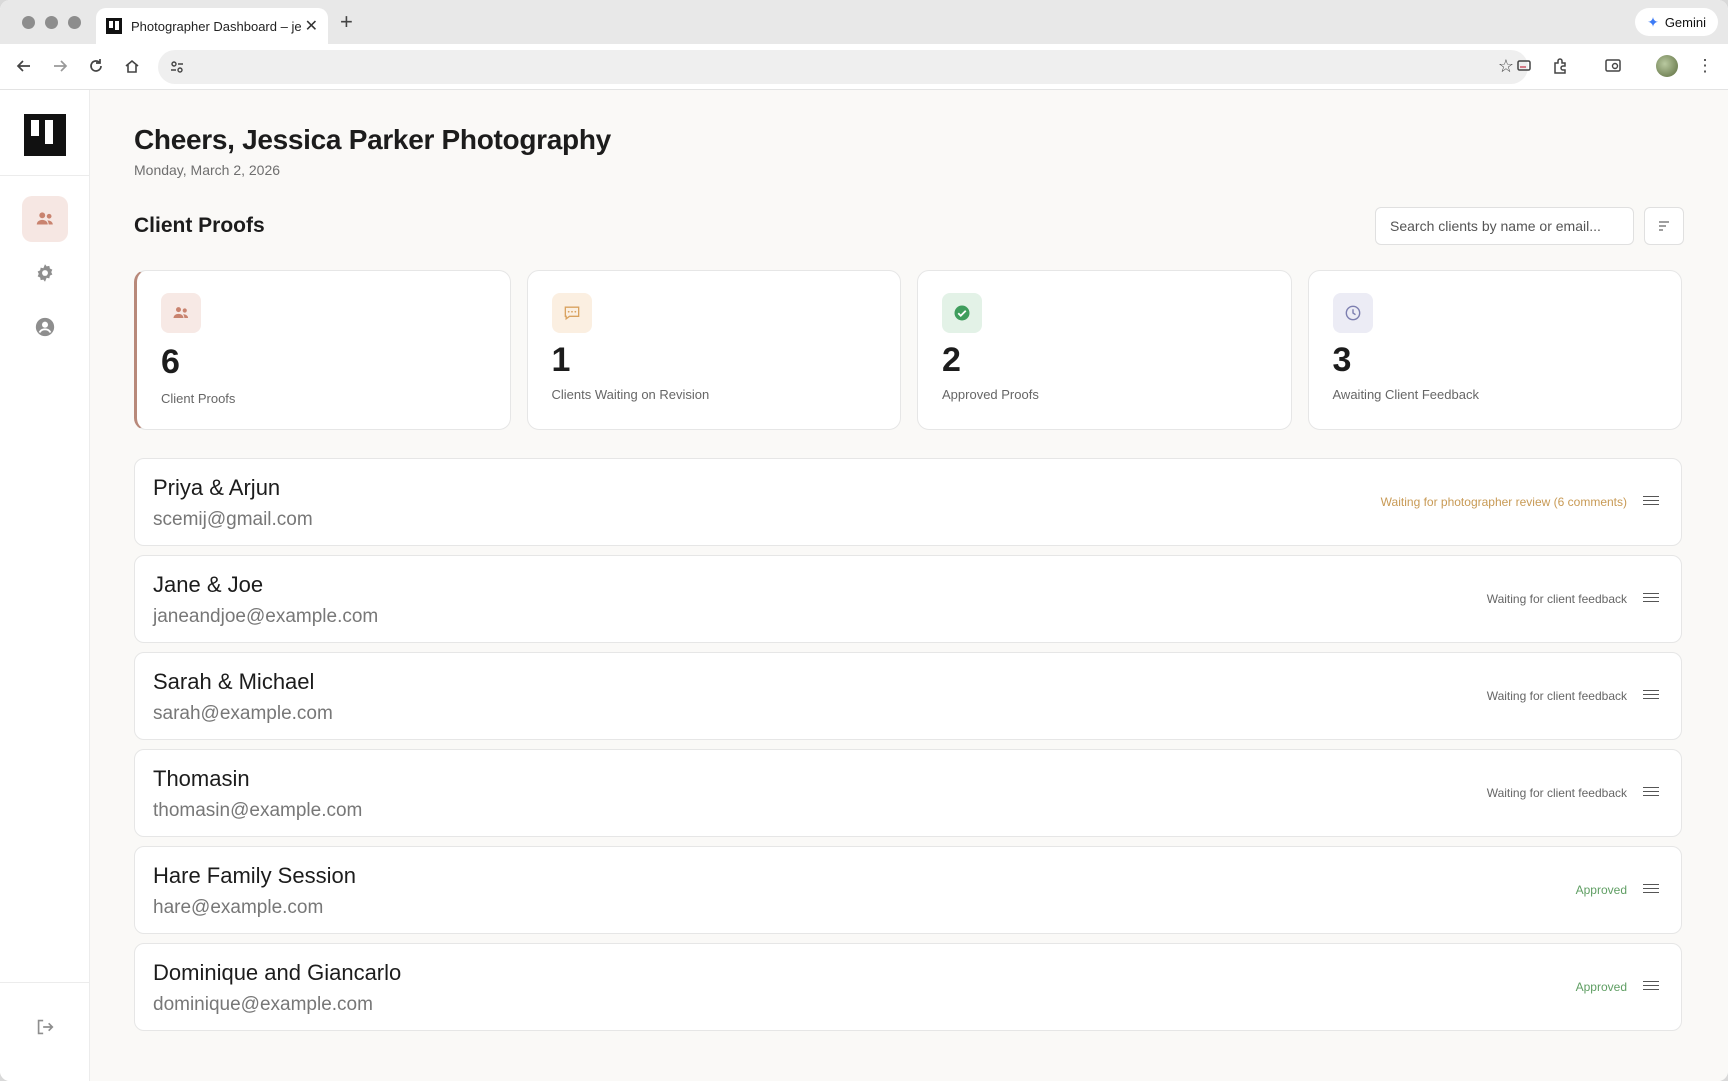 The image size is (1728, 1081). I want to click on client-name: Jane & Joe, so click(208, 584).